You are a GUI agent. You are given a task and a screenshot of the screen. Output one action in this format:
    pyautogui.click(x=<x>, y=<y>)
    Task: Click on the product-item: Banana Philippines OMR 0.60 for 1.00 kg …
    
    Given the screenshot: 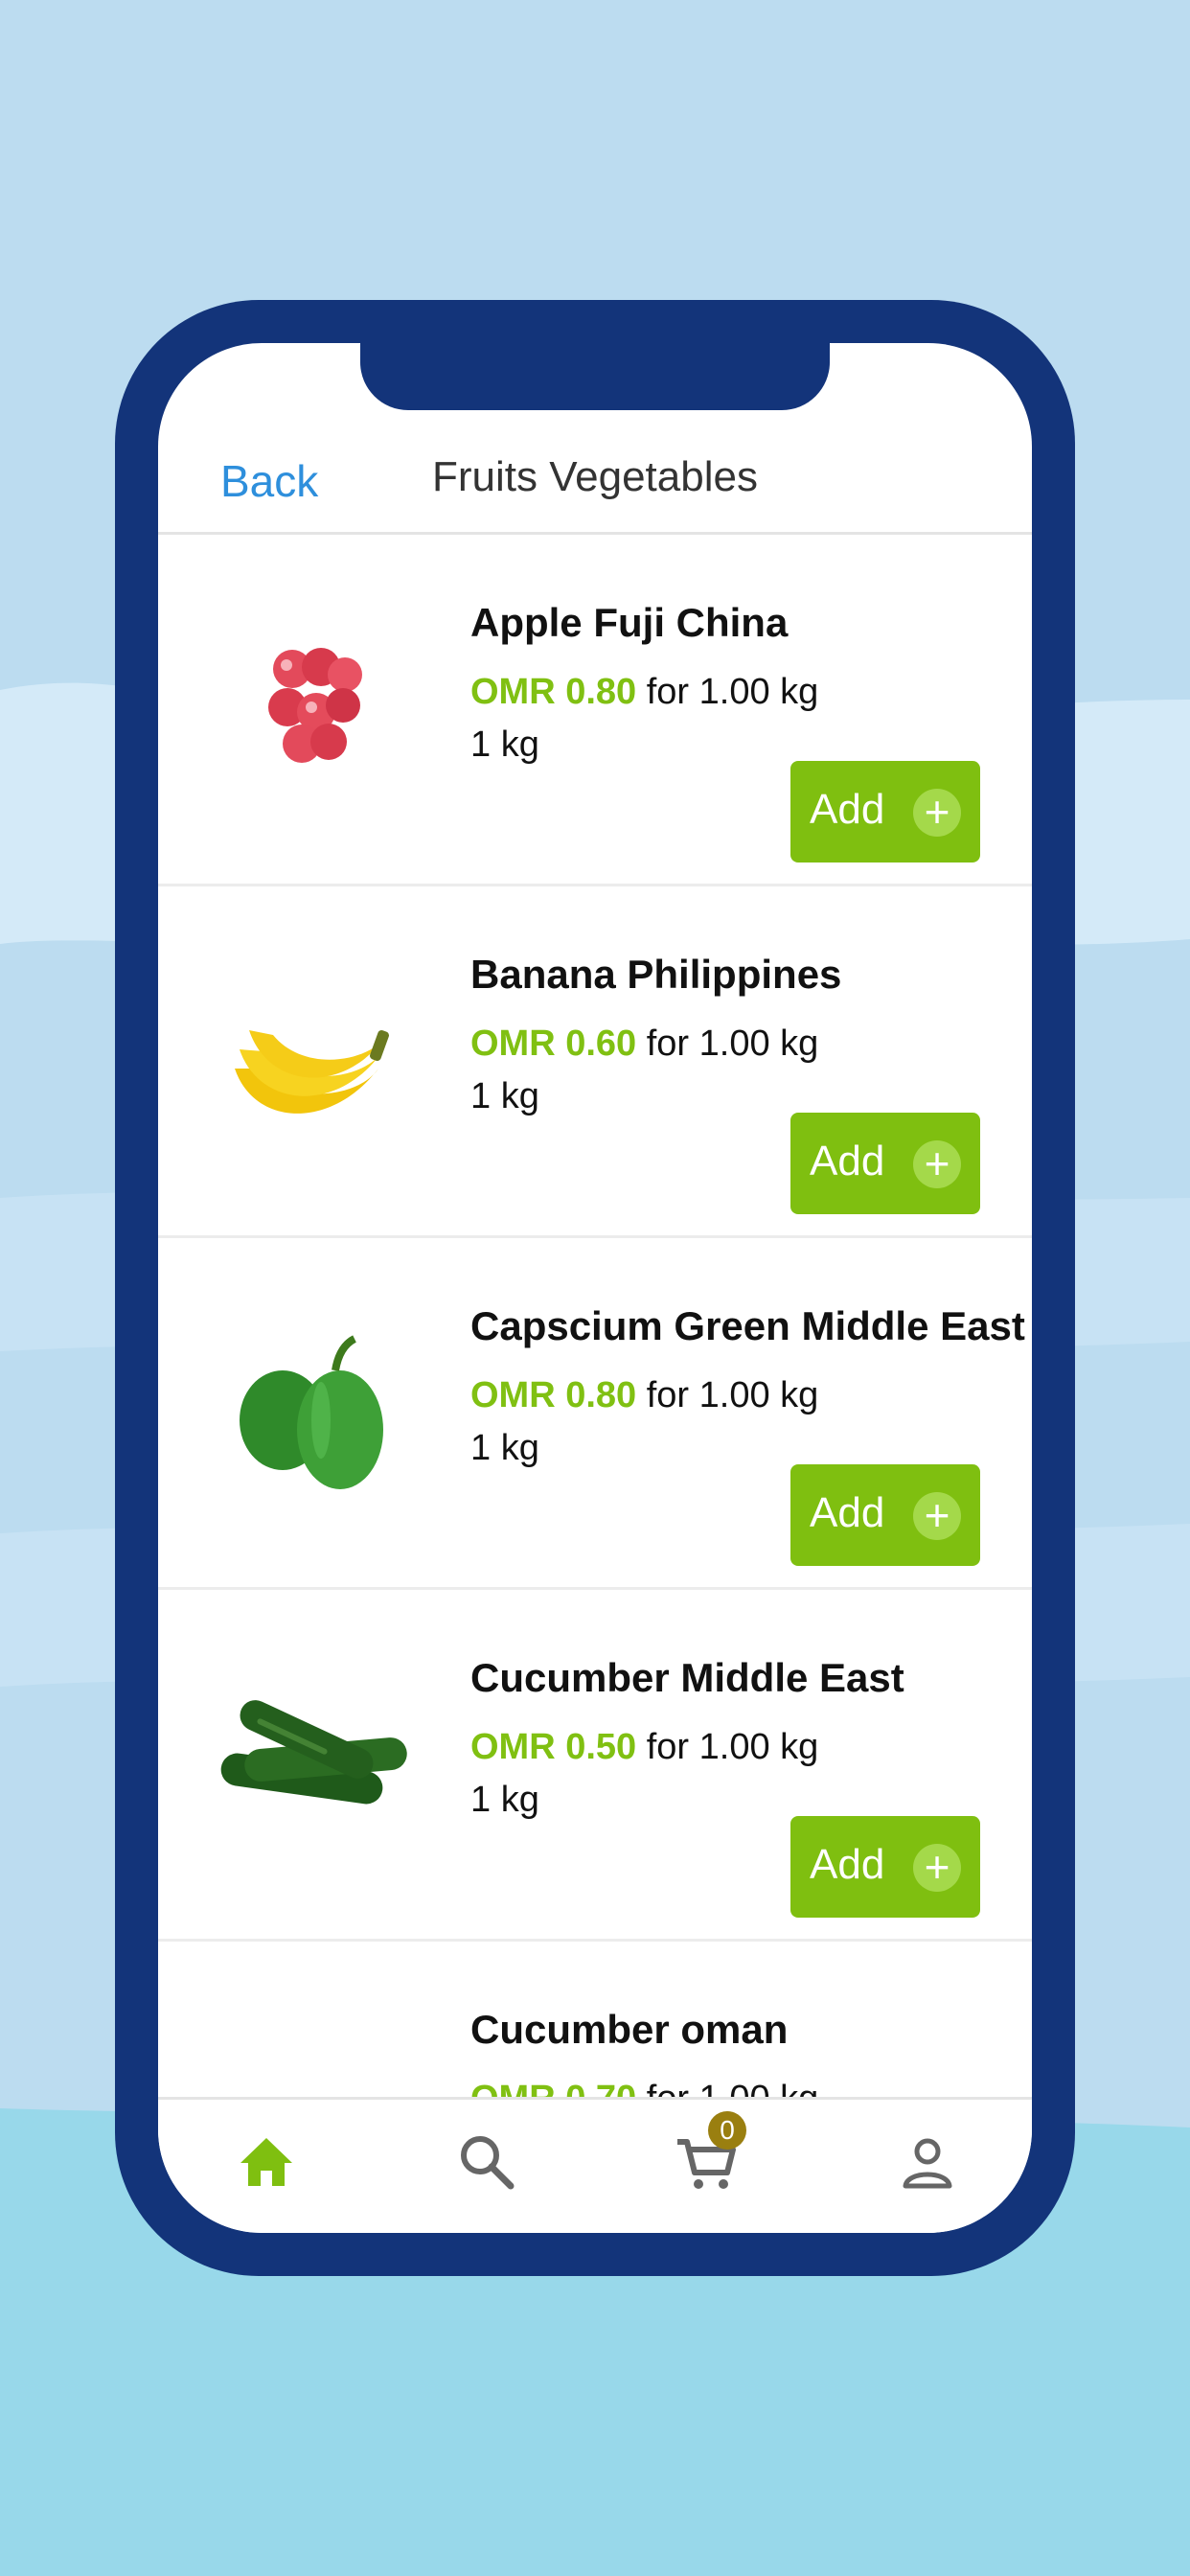 What is the action you would take?
    pyautogui.click(x=595, y=1062)
    